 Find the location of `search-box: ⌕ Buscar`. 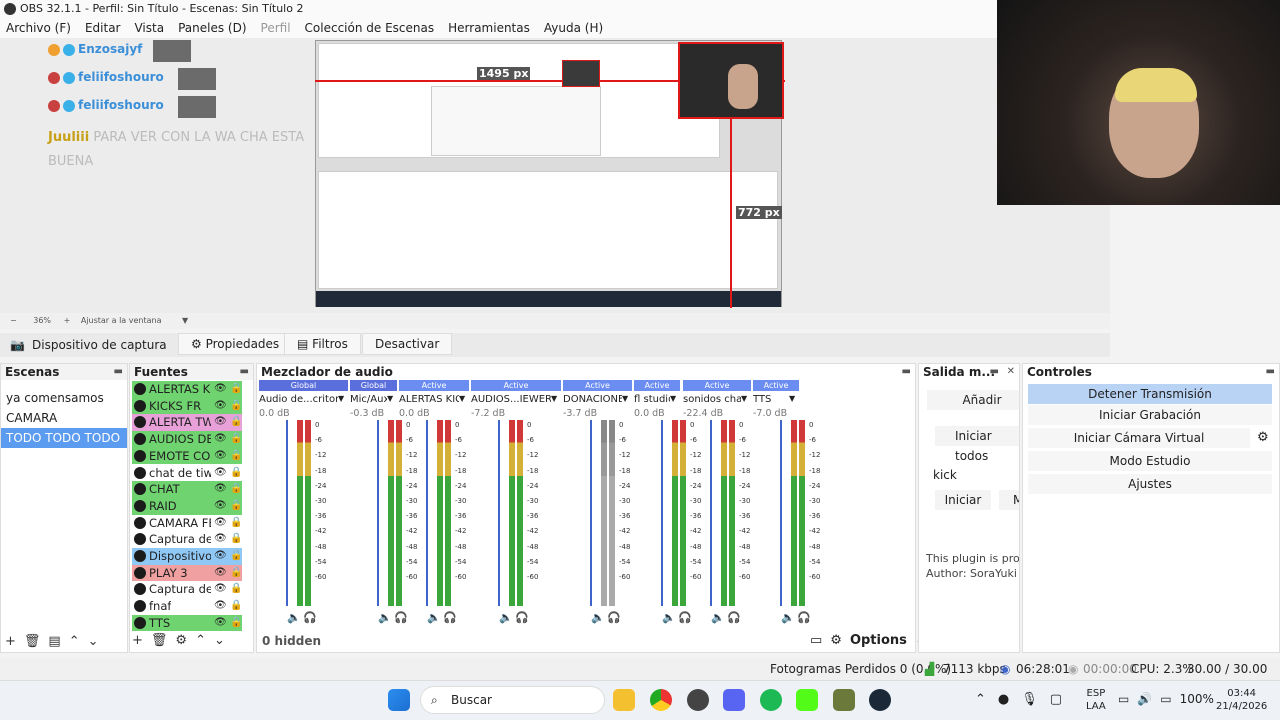

search-box: ⌕ Buscar is located at coordinates (512, 700).